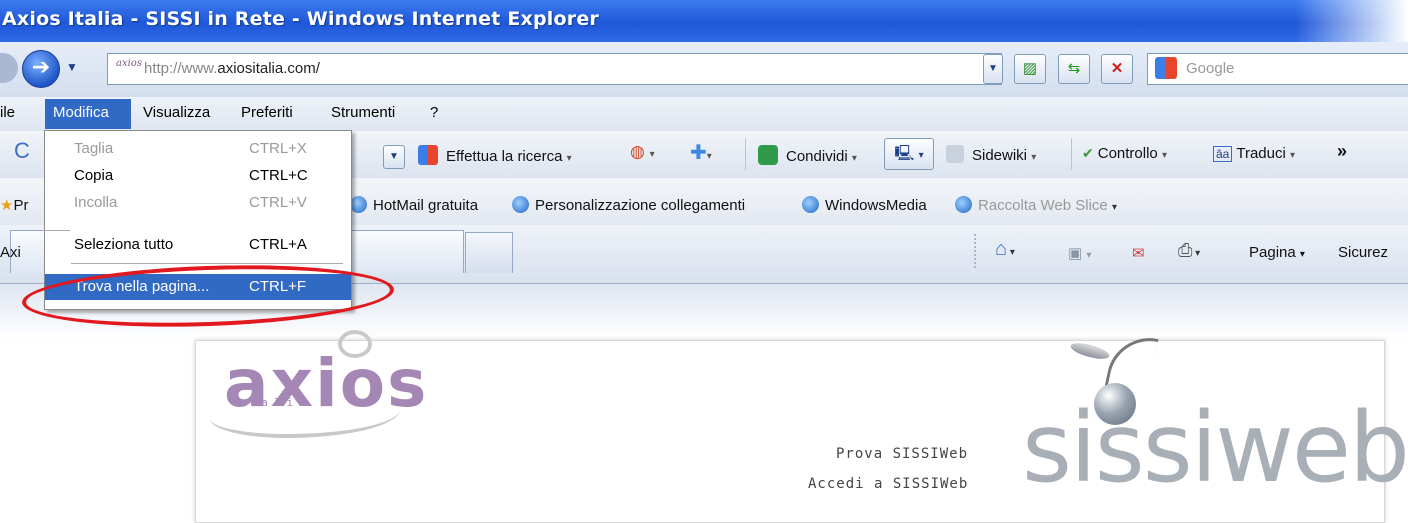  Describe the element at coordinates (22, 150) in the screenshot. I see `toolbar-partial-icon: C` at that location.